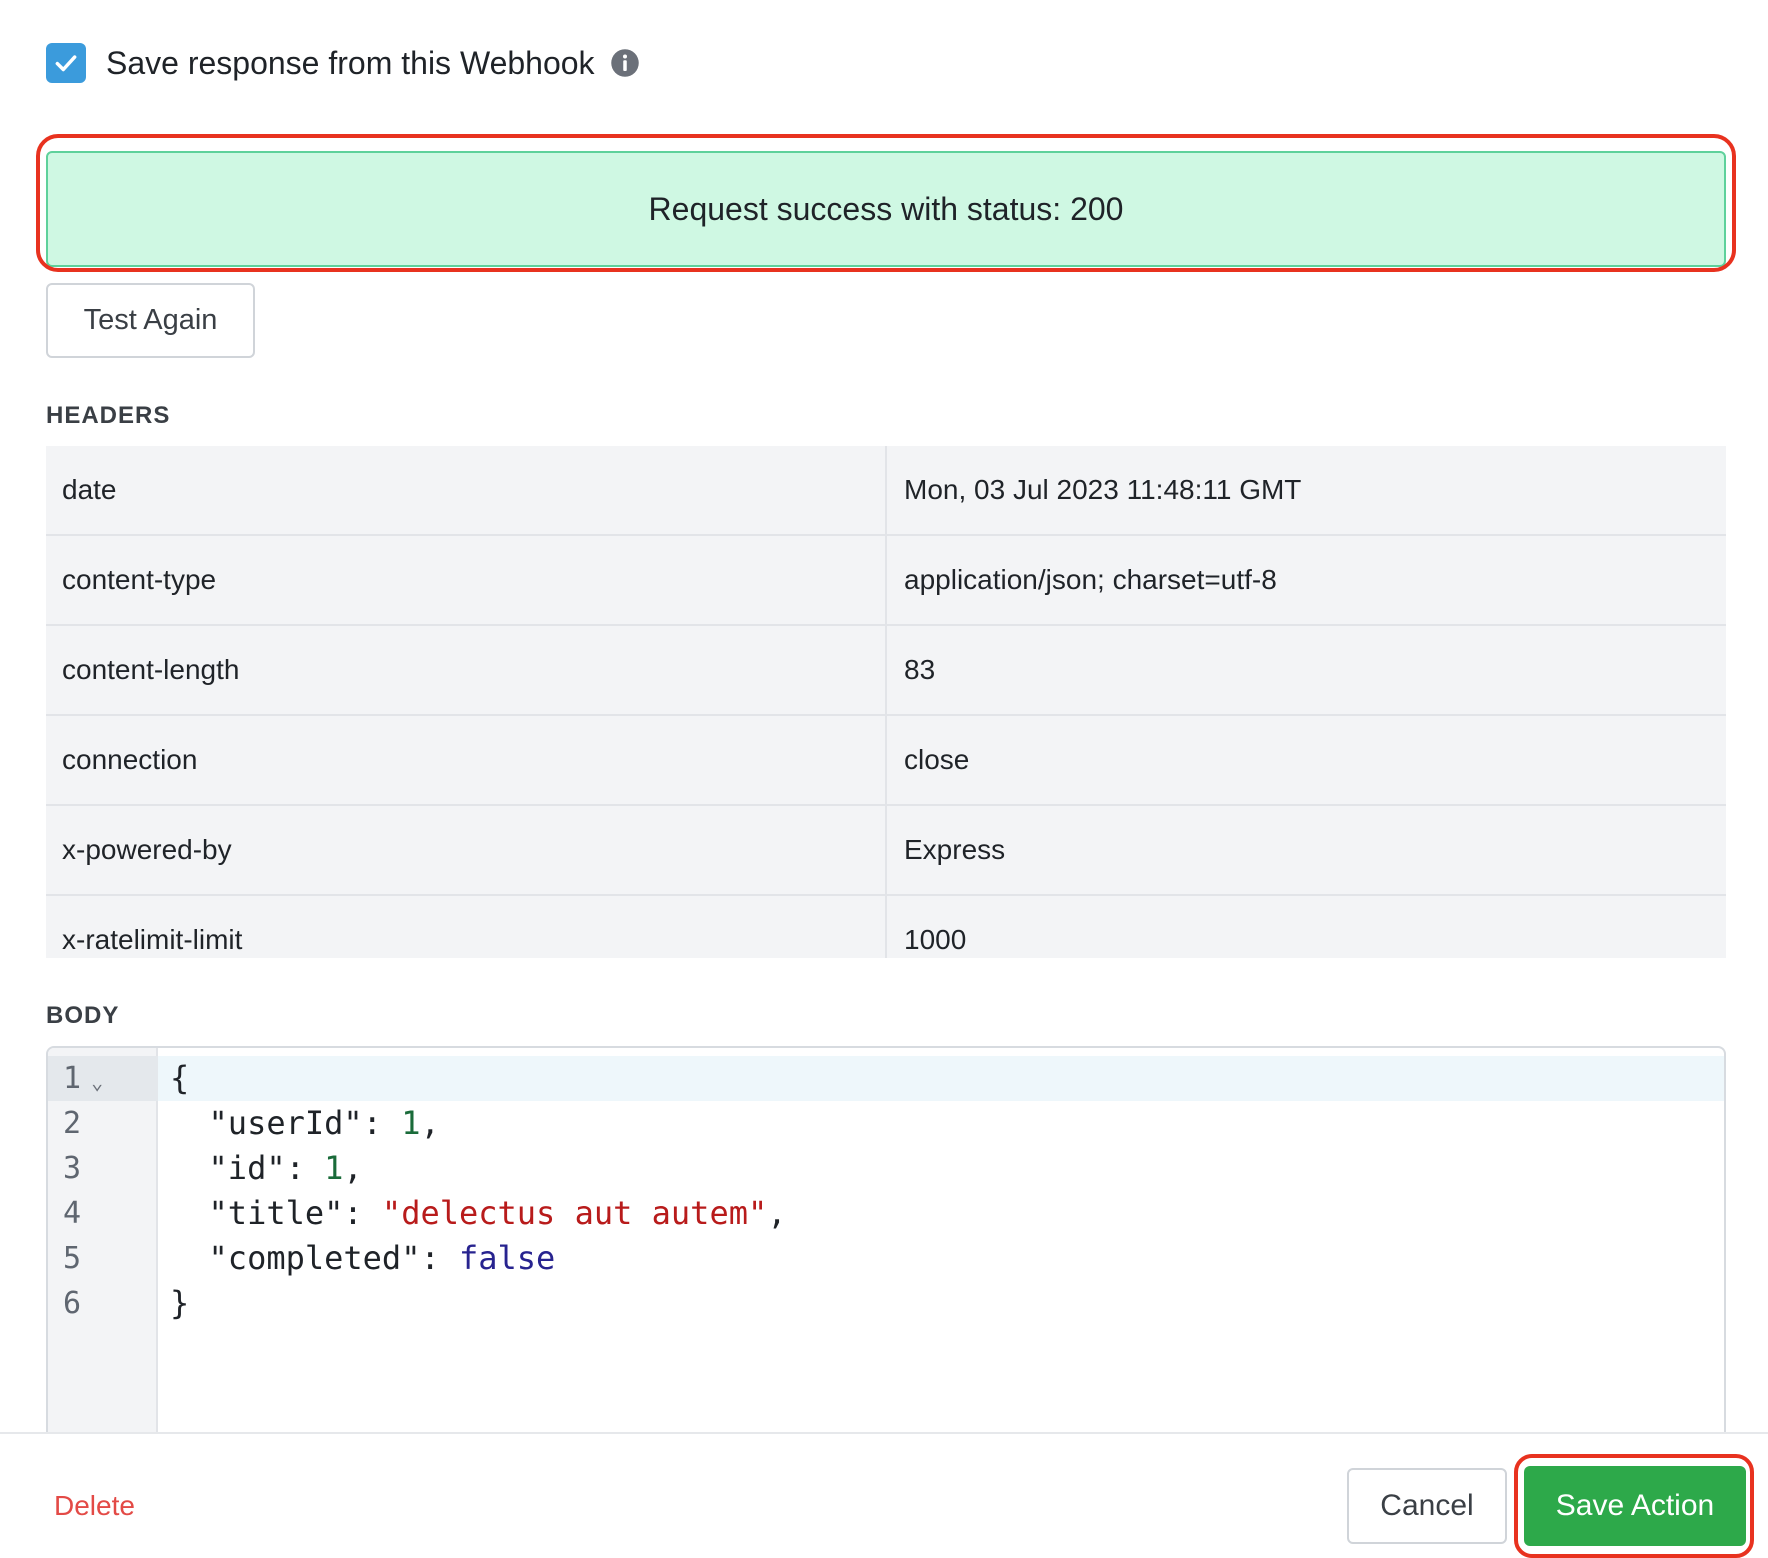  What do you see at coordinates (314, 1258) in the screenshot?
I see `json-key: "completed"` at bounding box center [314, 1258].